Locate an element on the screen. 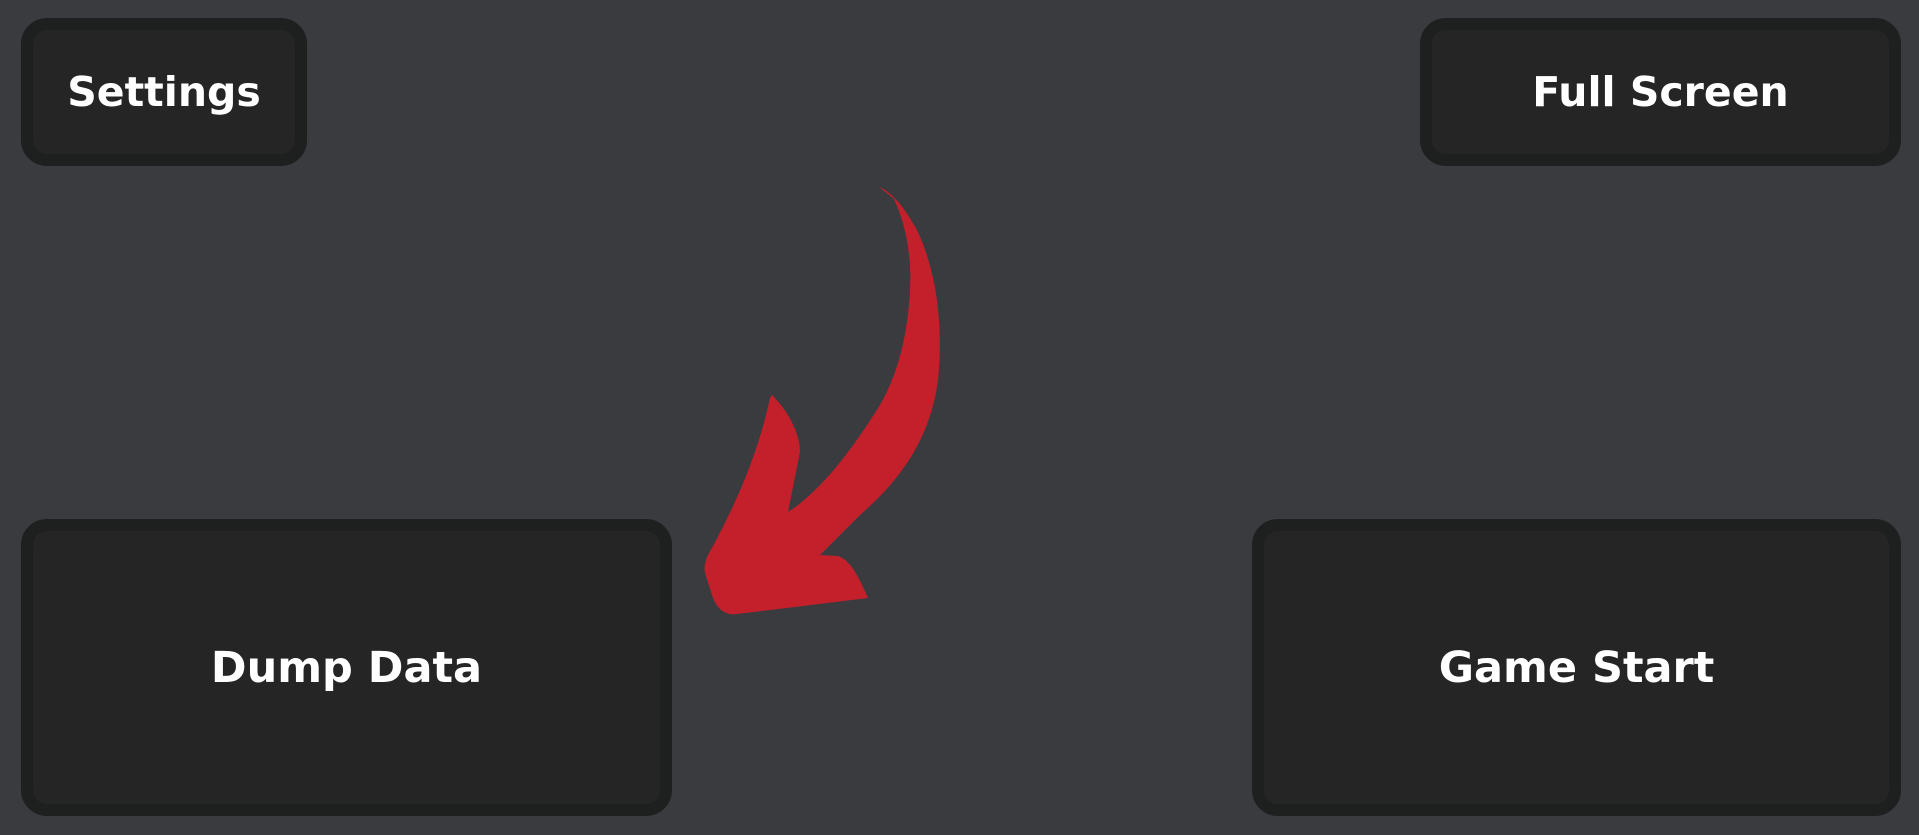  game-start-button: Game Start is located at coordinates (1576, 667).